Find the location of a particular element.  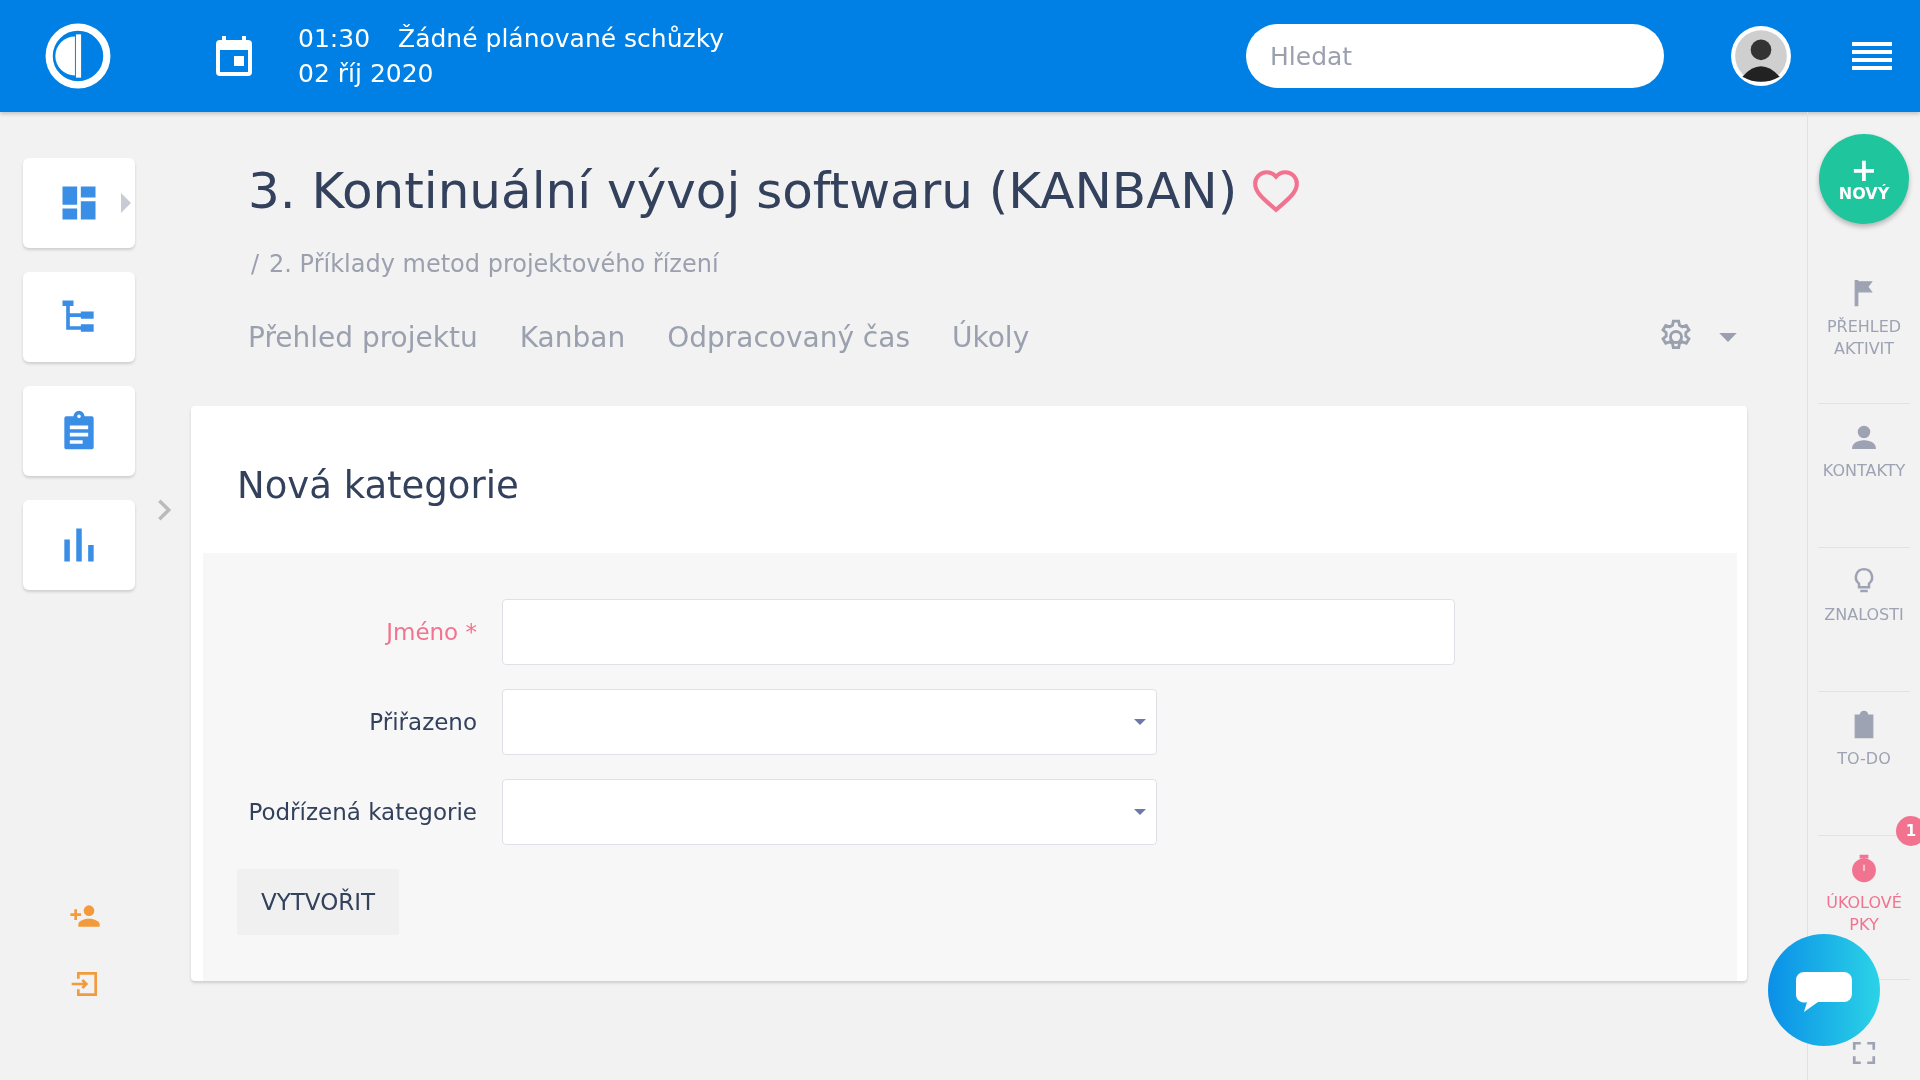

sidebar-item: ZNALOSTI is located at coordinates (1864, 587).